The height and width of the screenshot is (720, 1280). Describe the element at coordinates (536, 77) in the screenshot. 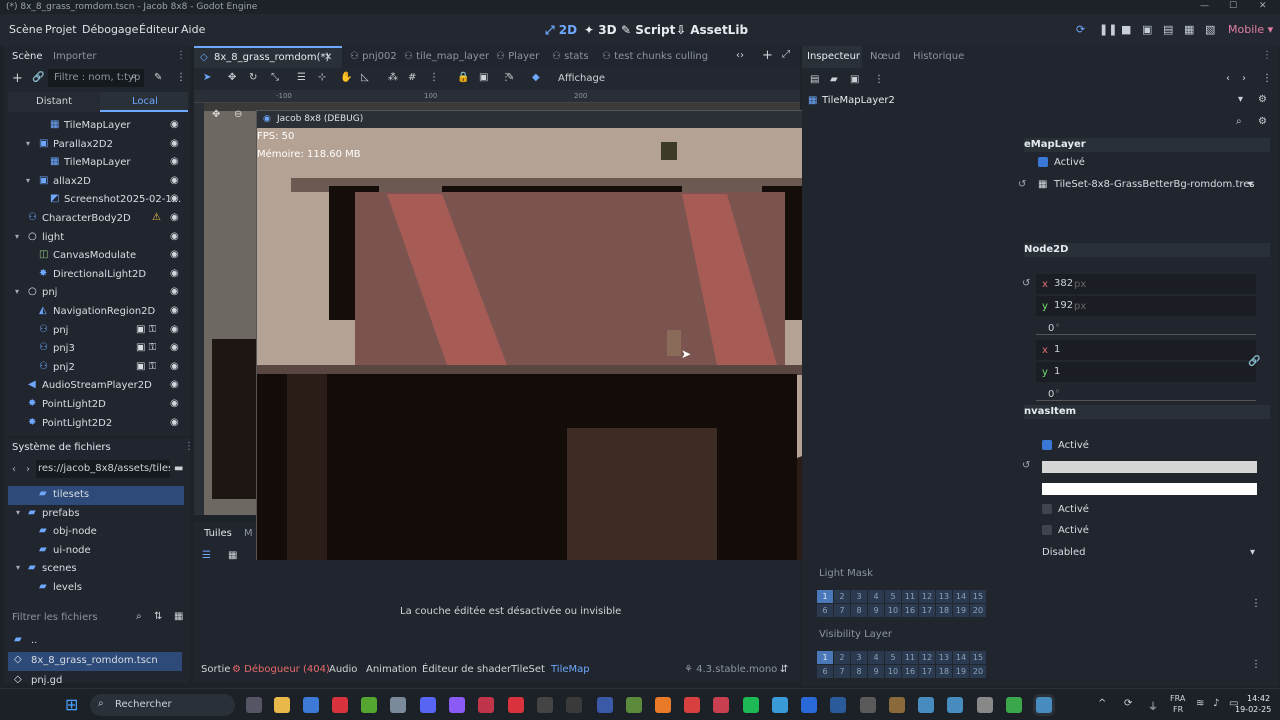

I see `camera-override-icon: ◆` at that location.